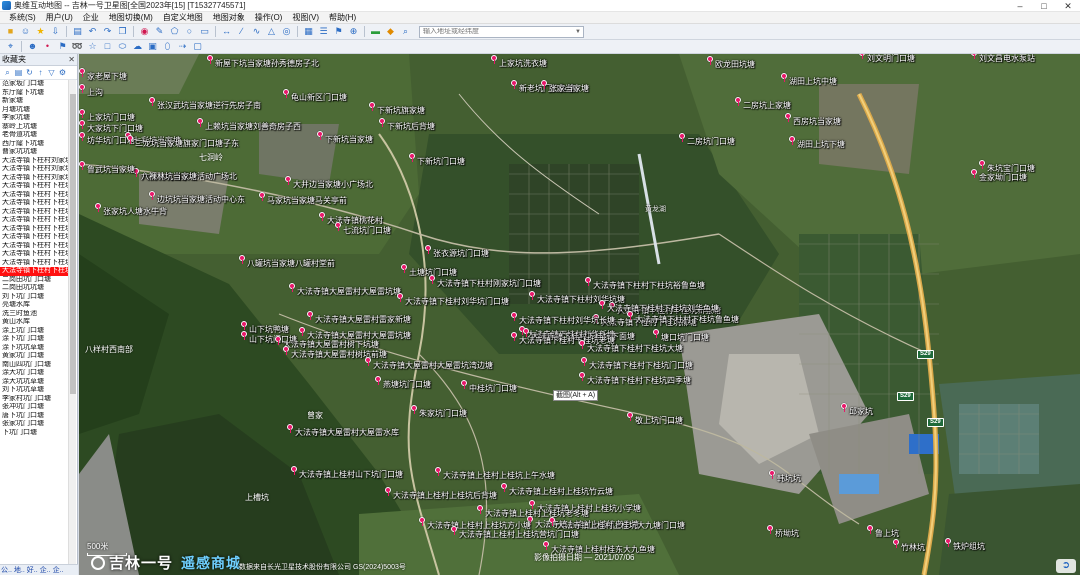  Describe the element at coordinates (197, 46) in the screenshot. I see `frame-icon: ▢` at that location.